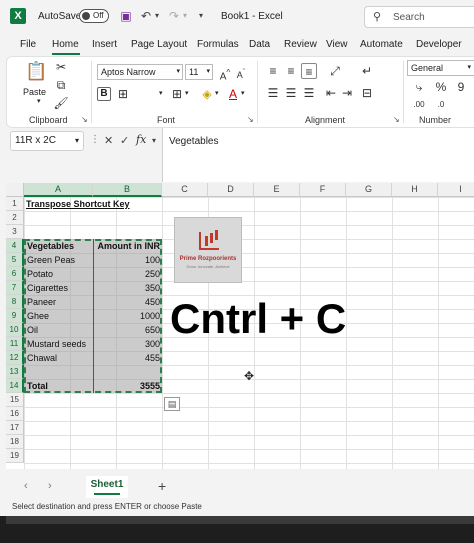 Image resolution: width=474 pixels, height=543 pixels. Describe the element at coordinates (58, 190) in the screenshot. I see `column-header-a: A` at that location.